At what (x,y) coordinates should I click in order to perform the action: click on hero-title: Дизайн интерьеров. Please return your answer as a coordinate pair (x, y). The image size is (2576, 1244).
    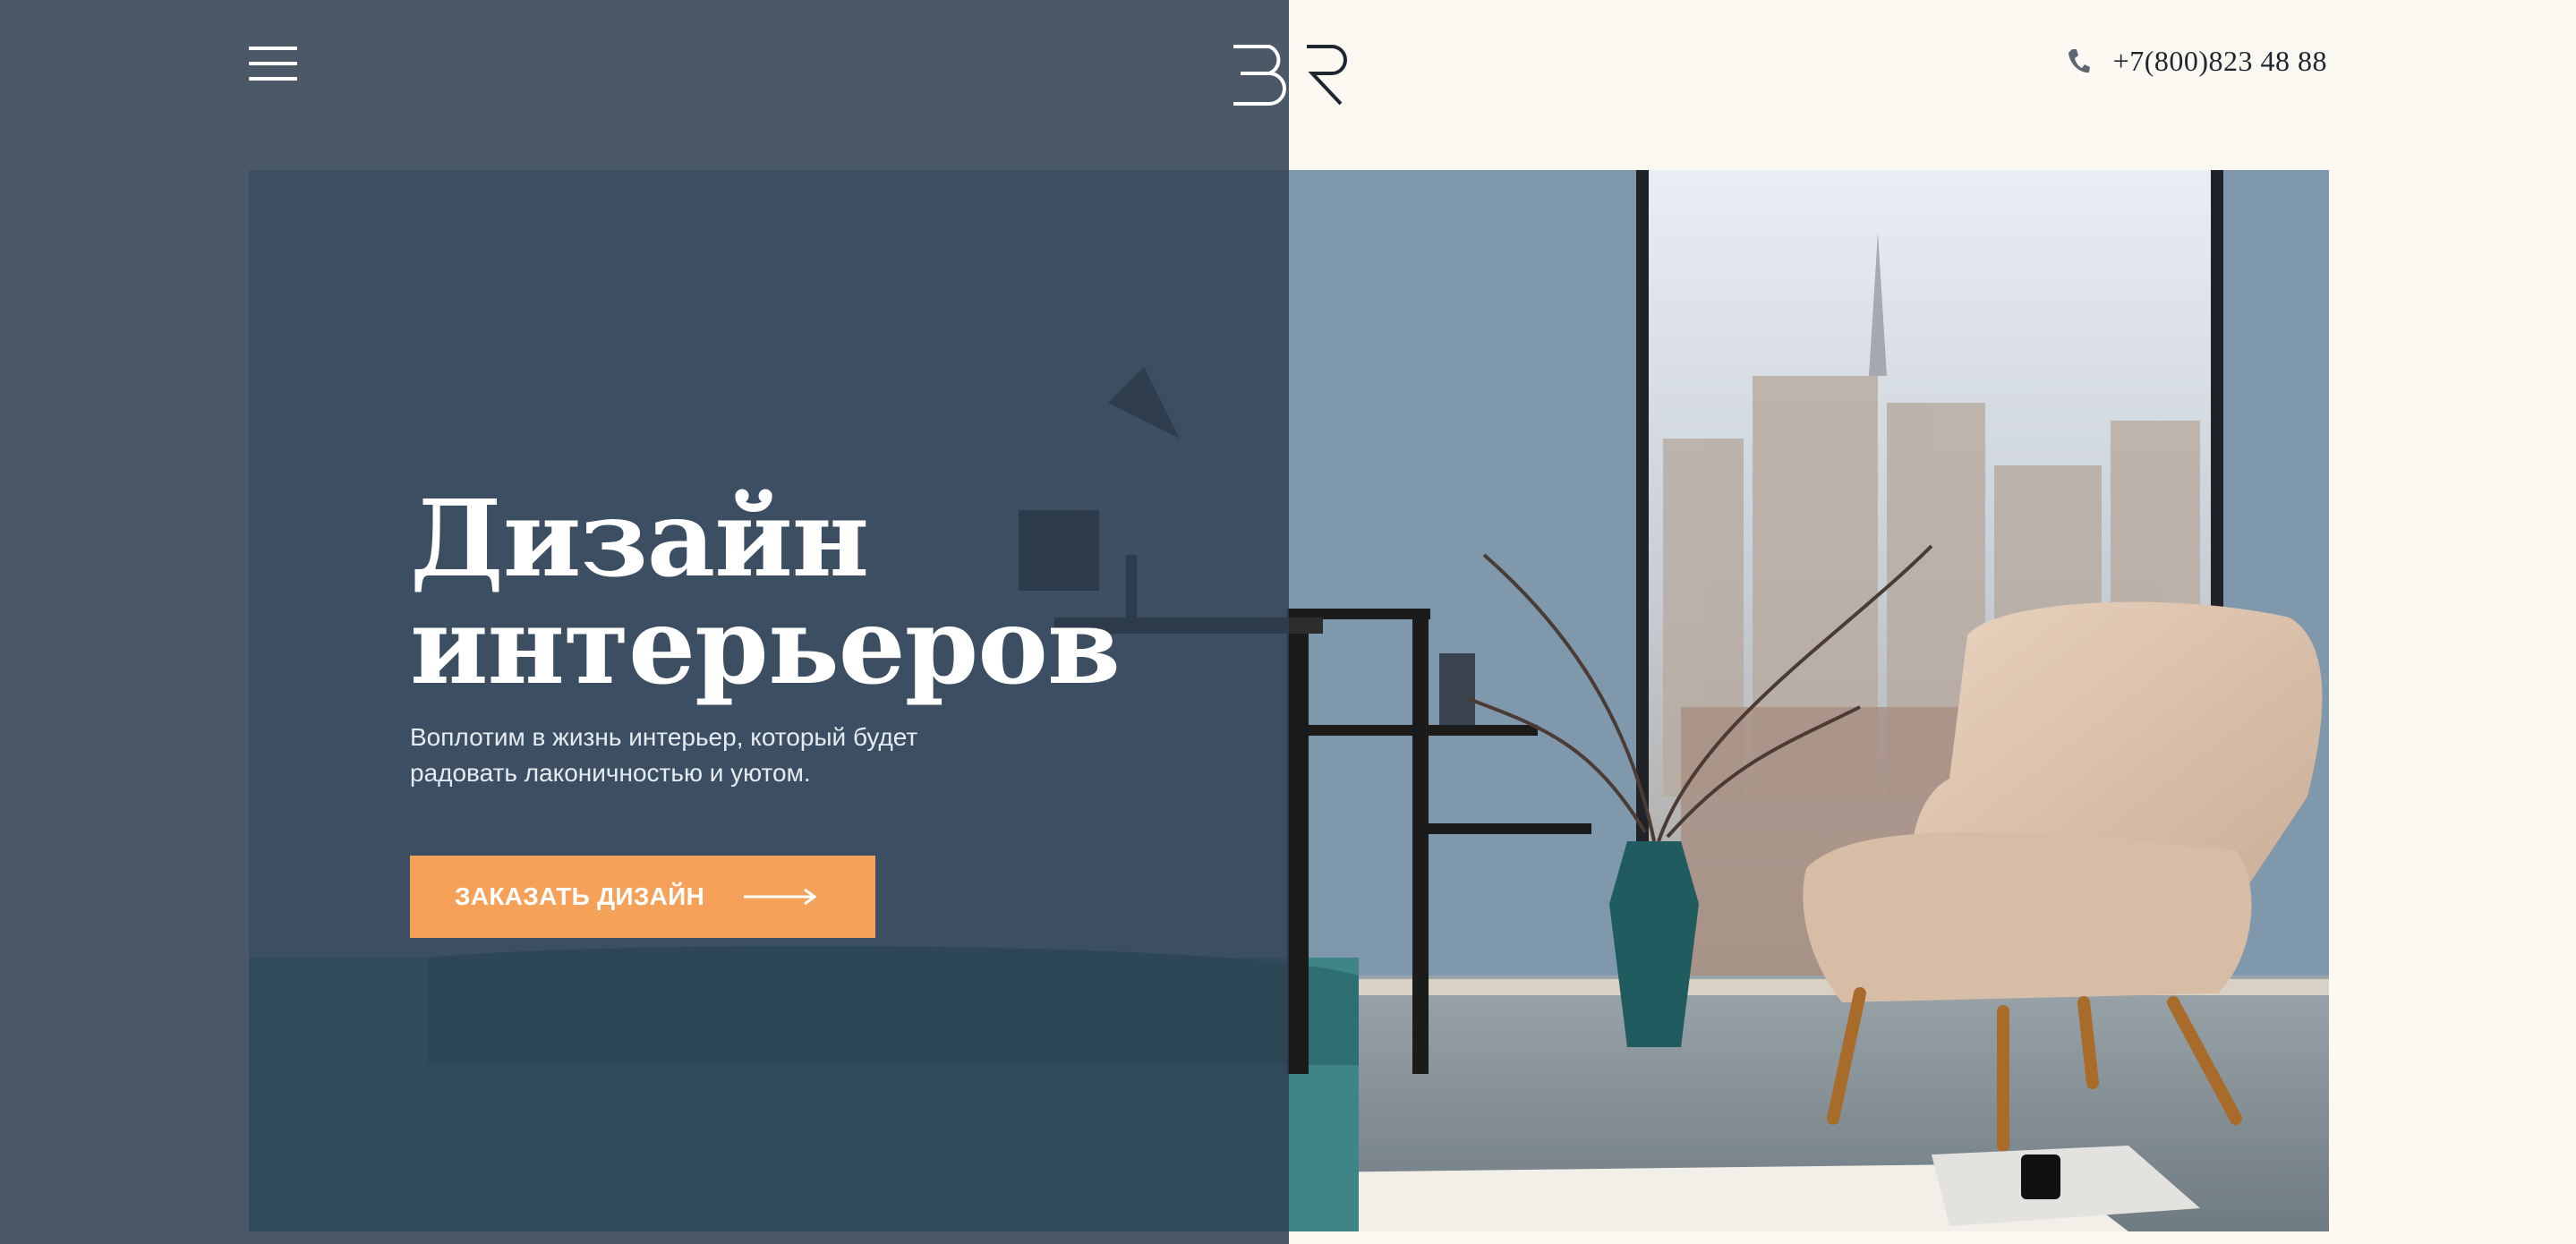
    Looking at the image, I should click on (765, 592).